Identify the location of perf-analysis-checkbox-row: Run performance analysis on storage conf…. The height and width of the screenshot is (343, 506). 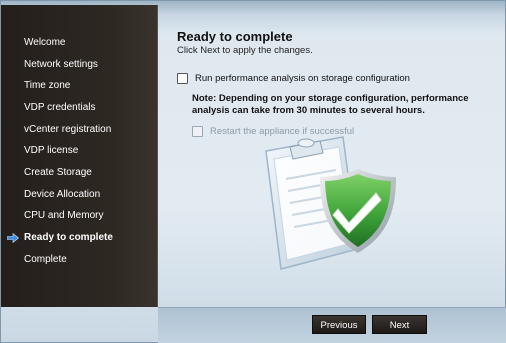
(293, 78).